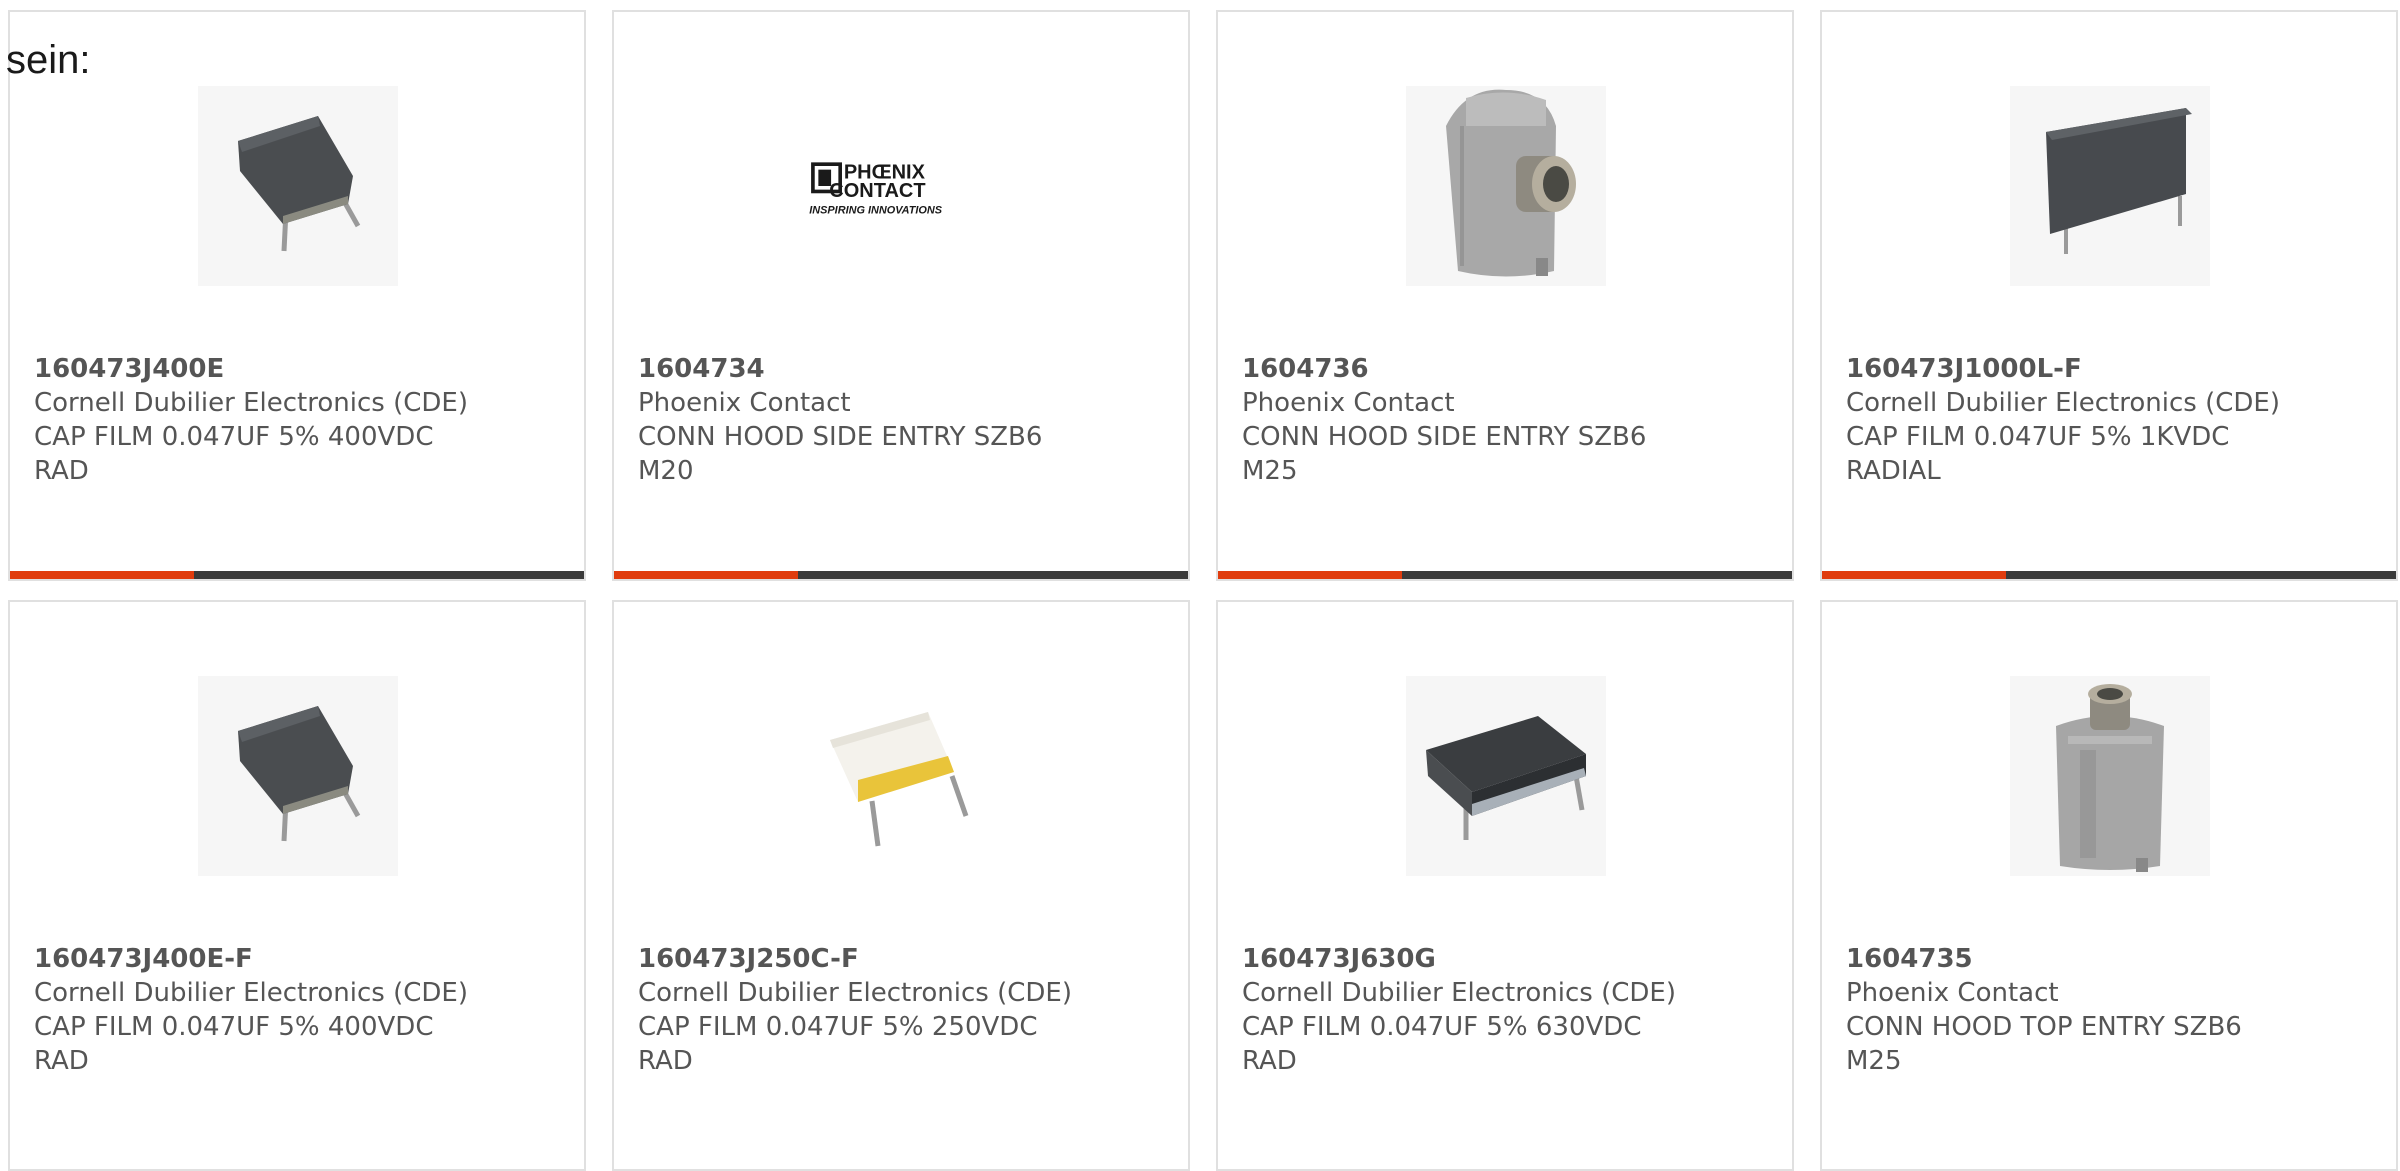 The height and width of the screenshot is (1171, 2400). Describe the element at coordinates (48, 60) in the screenshot. I see `intro-text: sein:` at that location.